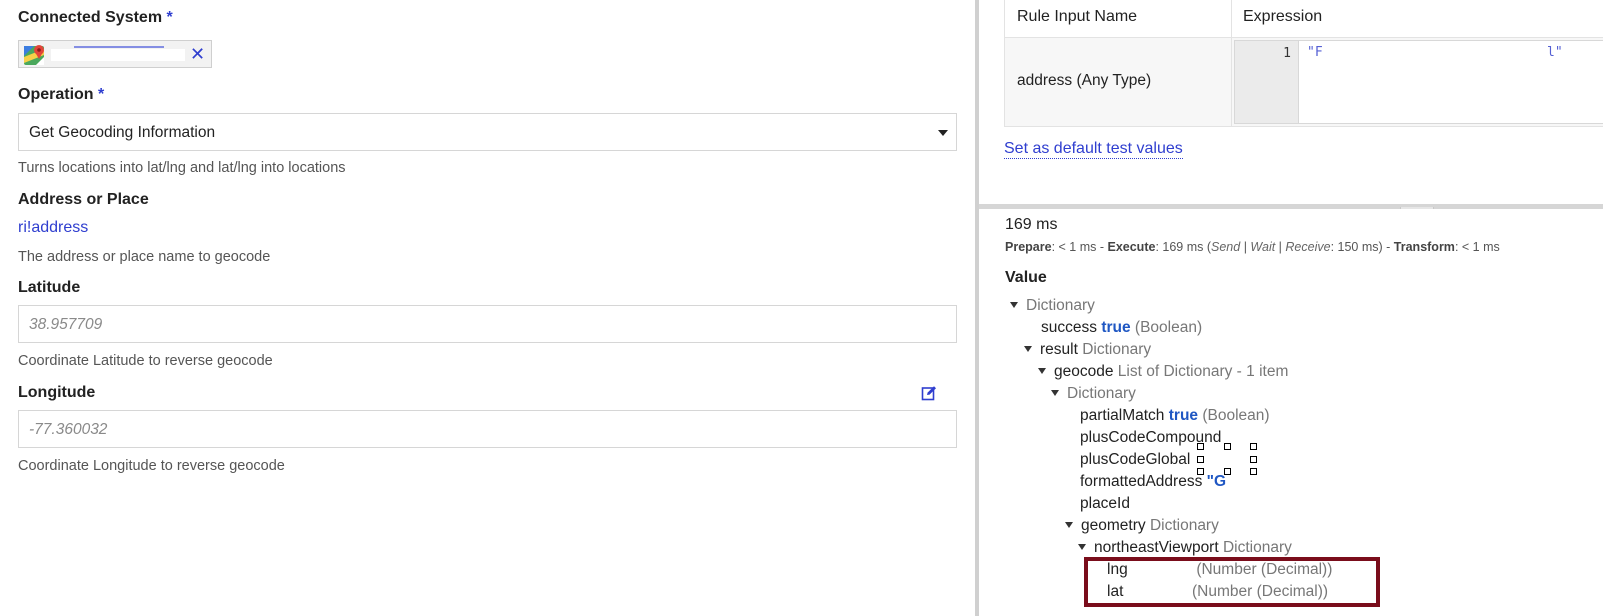 The width and height of the screenshot is (1603, 616). I want to click on receive-label: Receive, so click(1308, 247).